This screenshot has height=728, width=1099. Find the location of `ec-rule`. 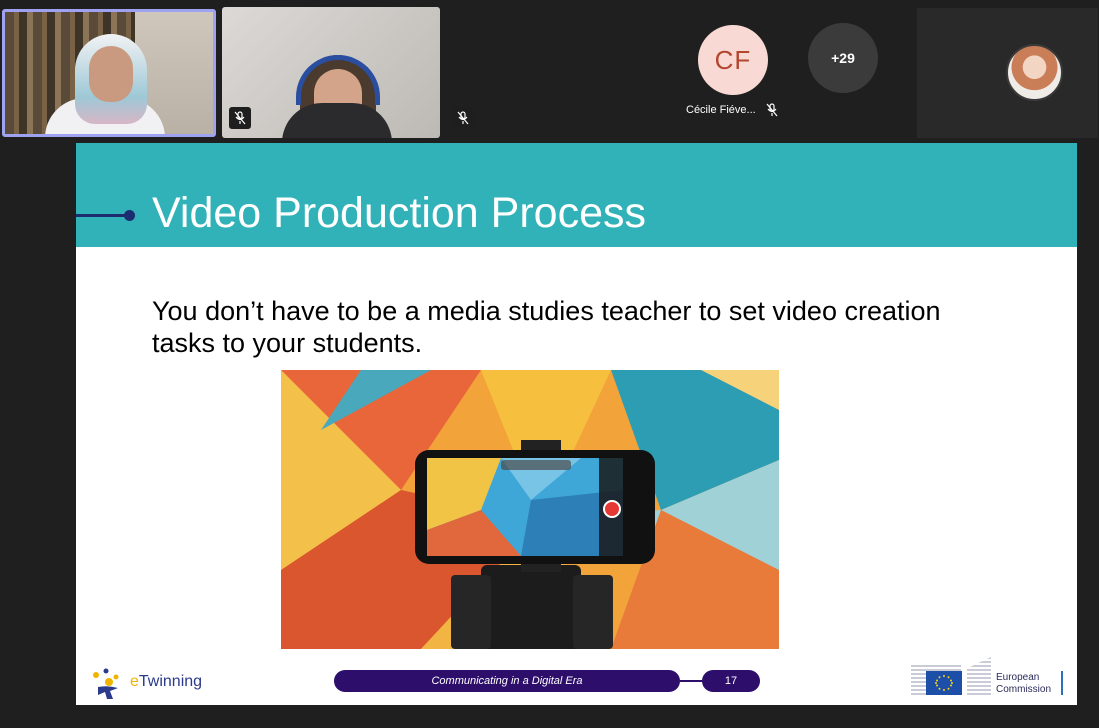

ec-rule is located at coordinates (1062, 683).